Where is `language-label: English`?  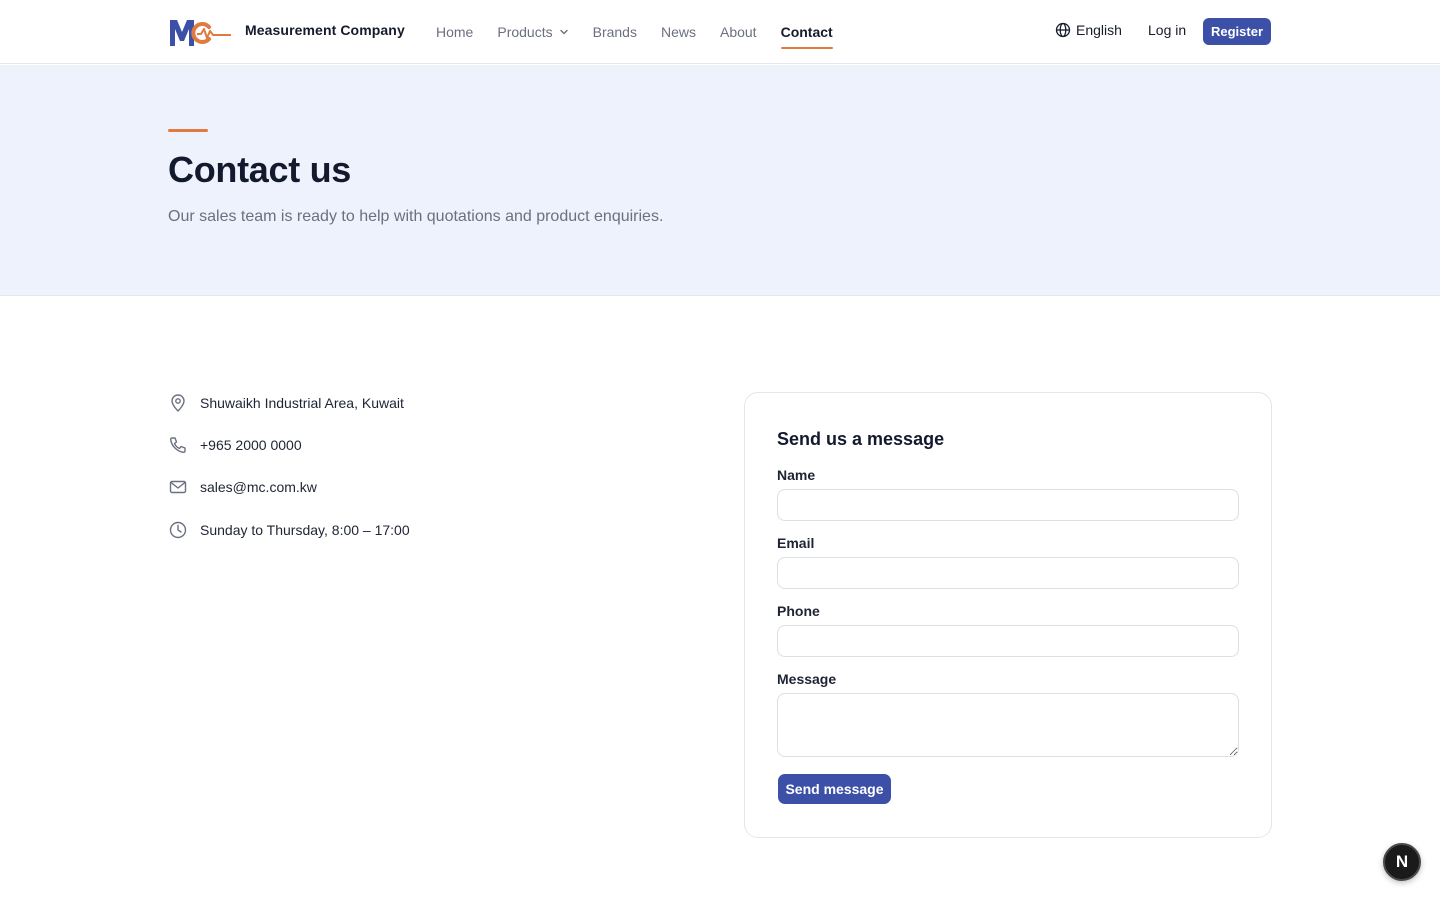 language-label: English is located at coordinates (1099, 30).